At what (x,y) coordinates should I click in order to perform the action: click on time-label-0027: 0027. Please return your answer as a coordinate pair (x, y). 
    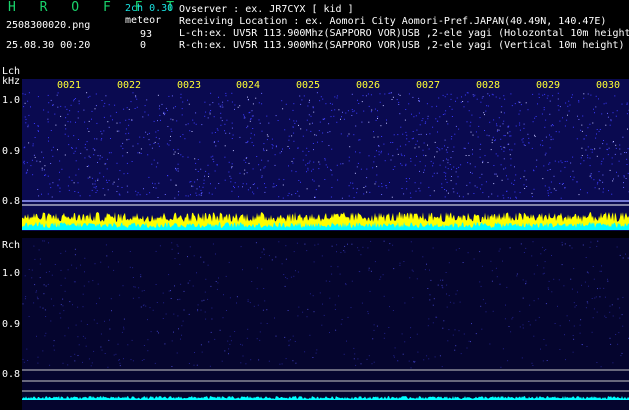
    Looking at the image, I should click on (428, 85).